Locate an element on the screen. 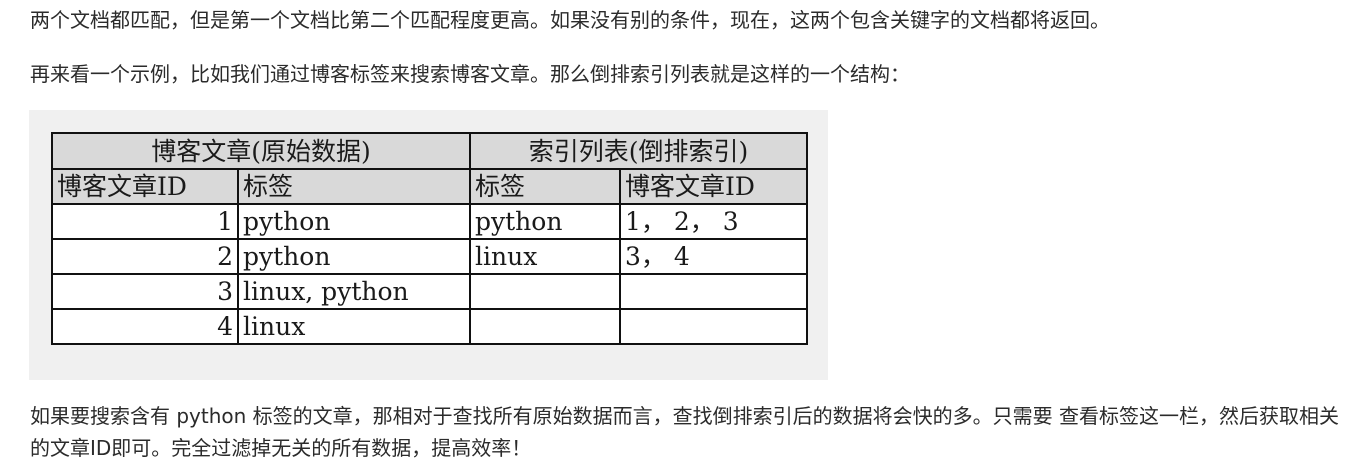 The width and height of the screenshot is (1361, 473). cell-index-post-ids: 3， 4 is located at coordinates (713, 256).